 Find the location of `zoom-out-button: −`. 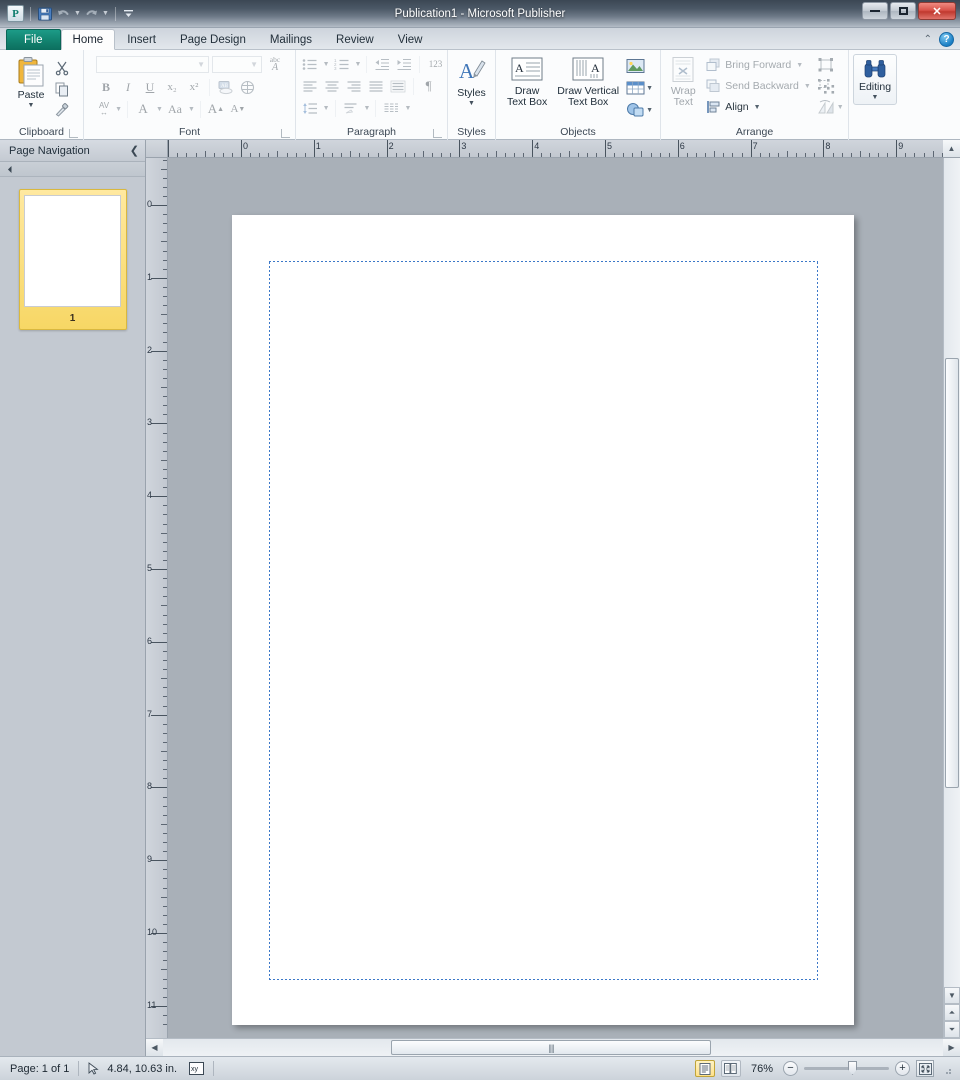

zoom-out-button: − is located at coordinates (790, 1068).